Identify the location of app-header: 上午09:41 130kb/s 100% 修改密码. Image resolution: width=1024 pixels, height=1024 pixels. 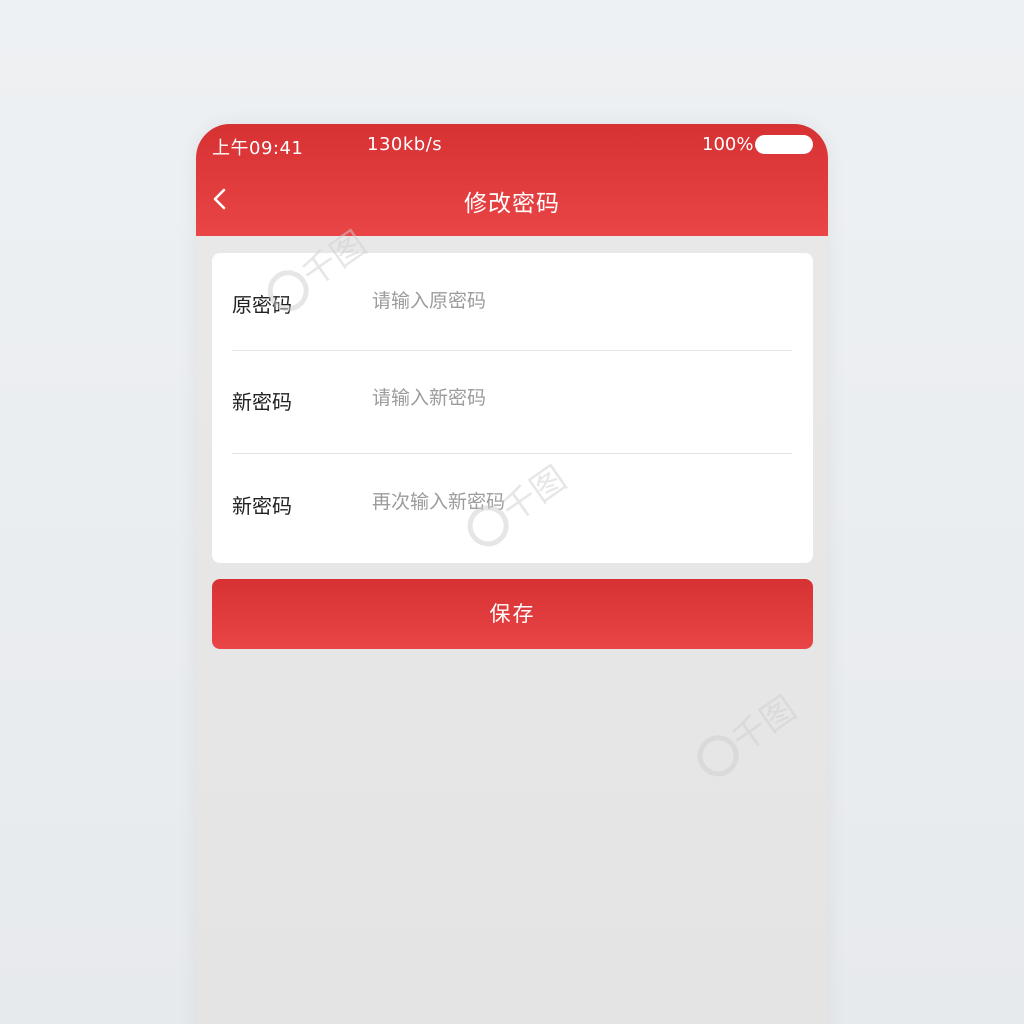
(512, 180).